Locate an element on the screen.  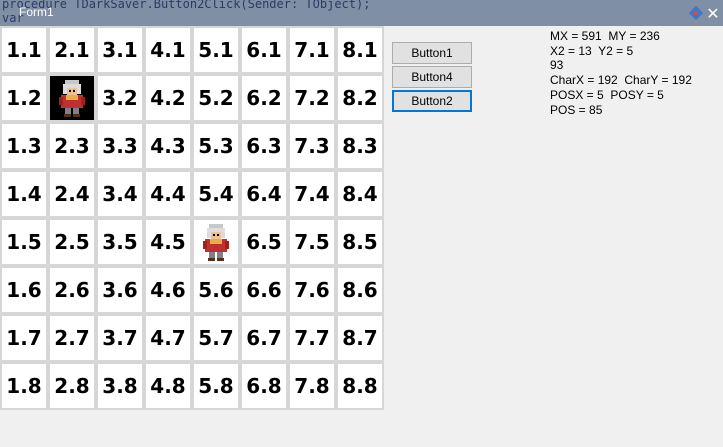
grid-cell-5-8: 5.8 is located at coordinates (216, 386).